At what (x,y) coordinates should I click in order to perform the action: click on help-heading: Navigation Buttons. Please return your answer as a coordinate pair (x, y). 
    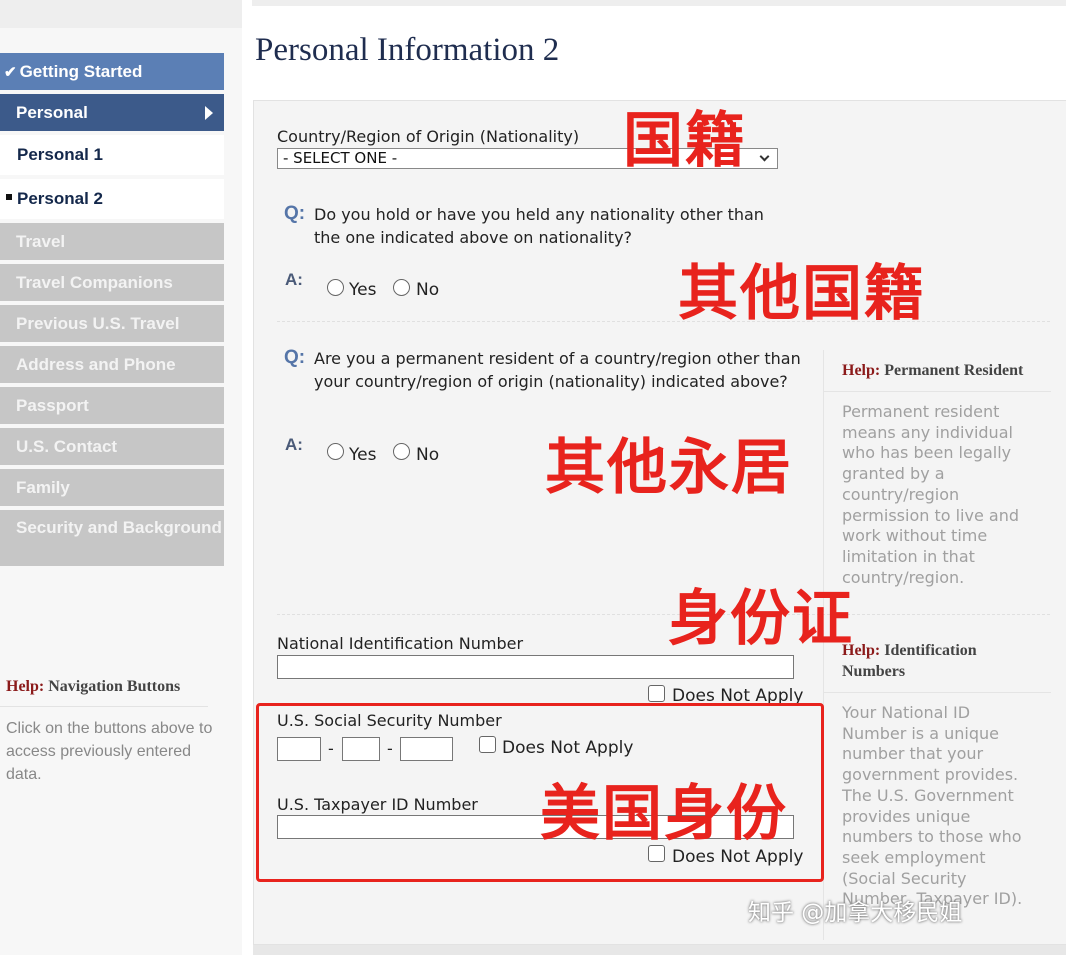
    Looking at the image, I should click on (114, 686).